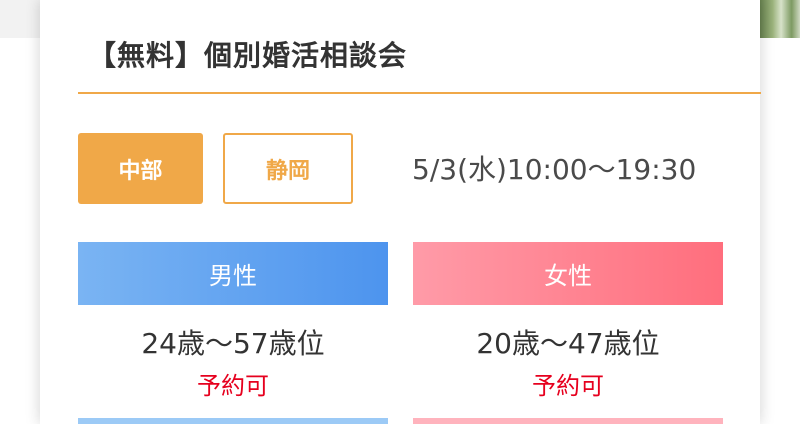 The width and height of the screenshot is (800, 424). Describe the element at coordinates (288, 168) in the screenshot. I see `region-tab-shizuoka: 静岡` at that location.